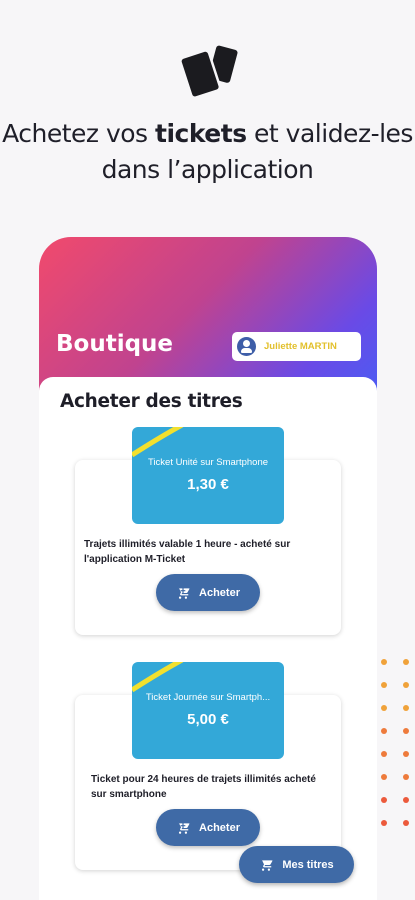 This screenshot has width=415, height=900. Describe the element at coordinates (246, 346) in the screenshot. I see `user-icon` at that location.